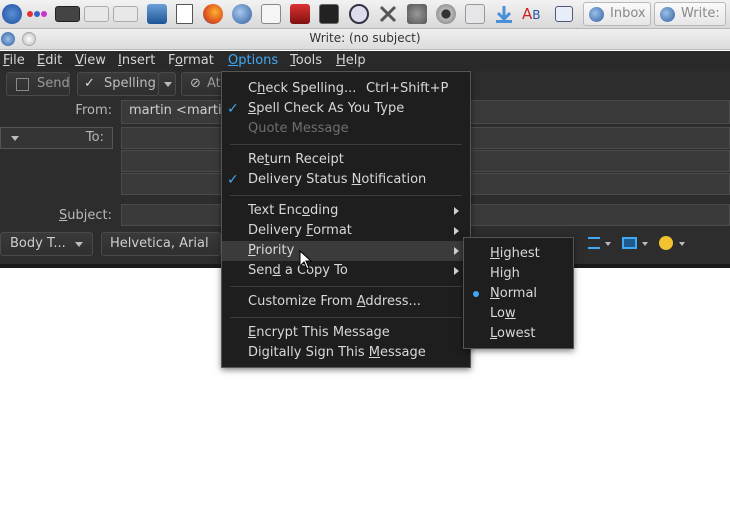 The width and height of the screenshot is (730, 520). I want to click on menu-send-copy-to: Send a Copy To, so click(346, 271).